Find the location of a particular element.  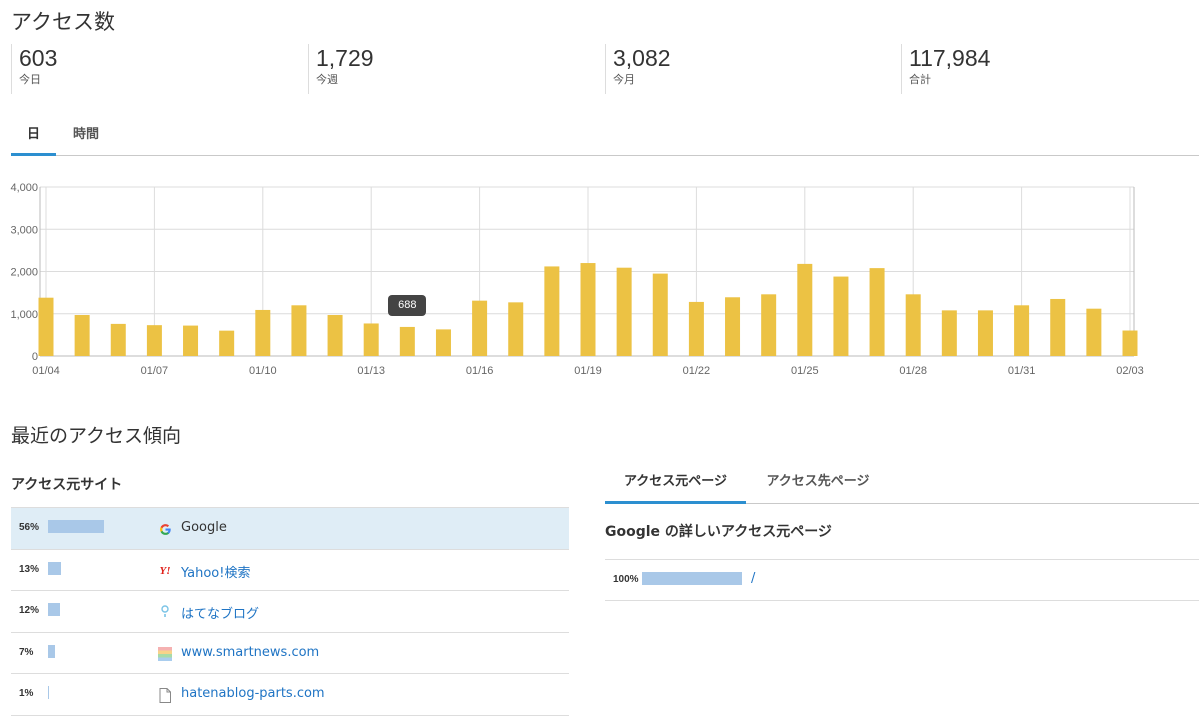

trend-section-title: 最近のアクセス傾向 is located at coordinates (96, 436).